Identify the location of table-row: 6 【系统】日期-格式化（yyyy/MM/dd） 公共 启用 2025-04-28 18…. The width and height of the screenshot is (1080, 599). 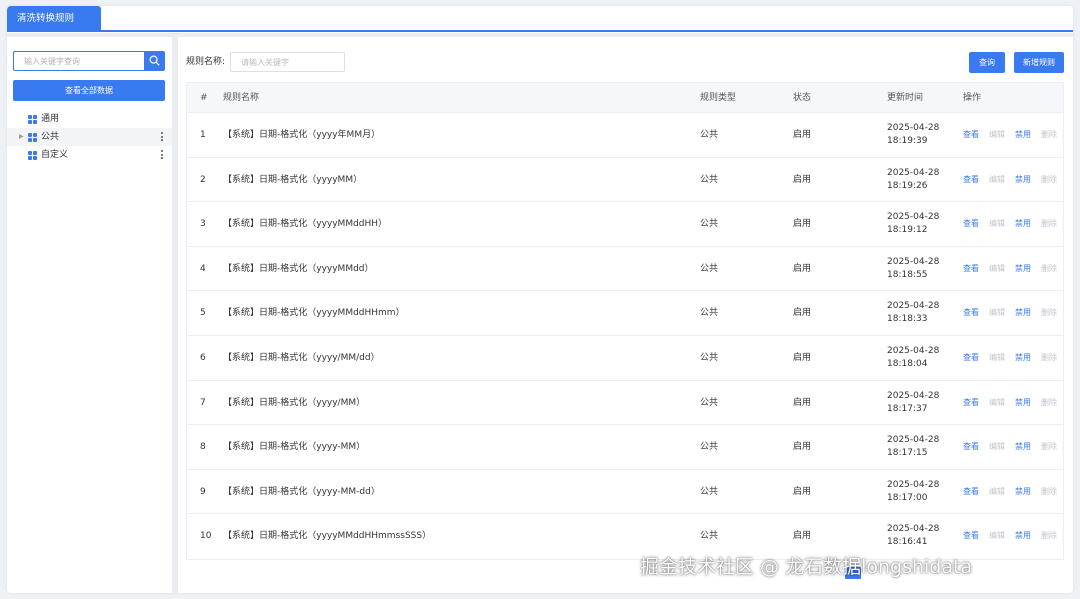
(625, 358).